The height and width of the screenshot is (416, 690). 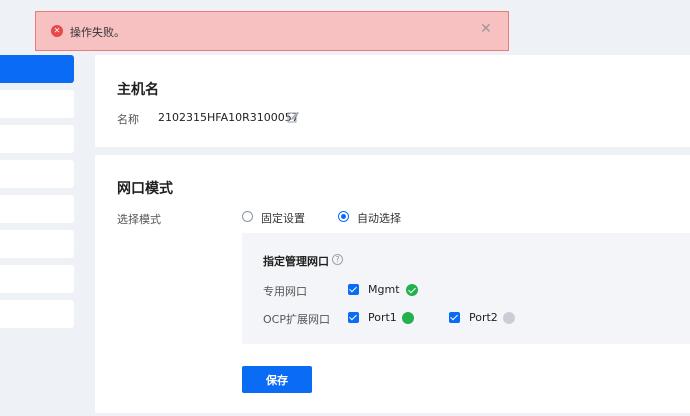 What do you see at coordinates (272, 31) in the screenshot?
I see `error-toast: ✕ 操作失败。 ✕` at bounding box center [272, 31].